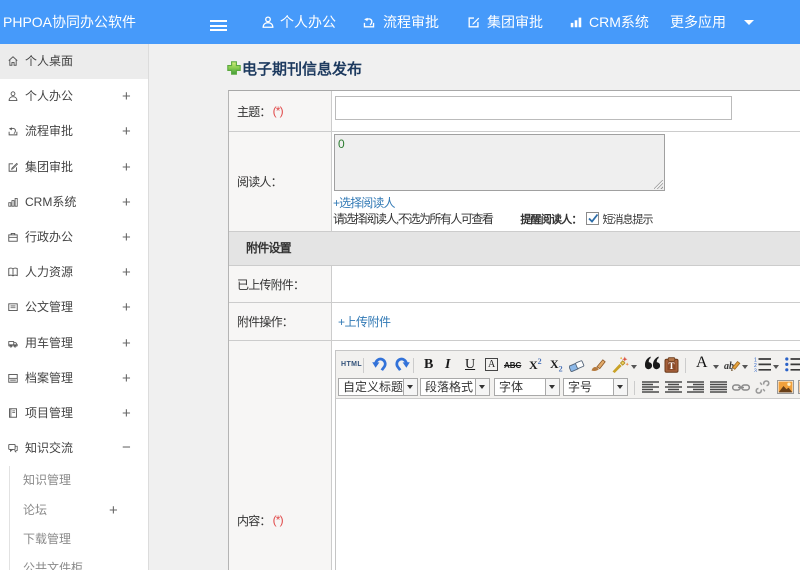 The width and height of the screenshot is (800, 570). What do you see at coordinates (755, 370) in the screenshot?
I see `svg-text: 3` at bounding box center [755, 370].